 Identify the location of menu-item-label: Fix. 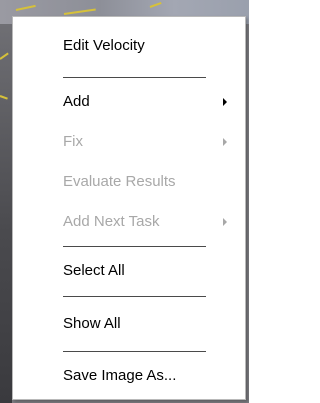
(73, 141).